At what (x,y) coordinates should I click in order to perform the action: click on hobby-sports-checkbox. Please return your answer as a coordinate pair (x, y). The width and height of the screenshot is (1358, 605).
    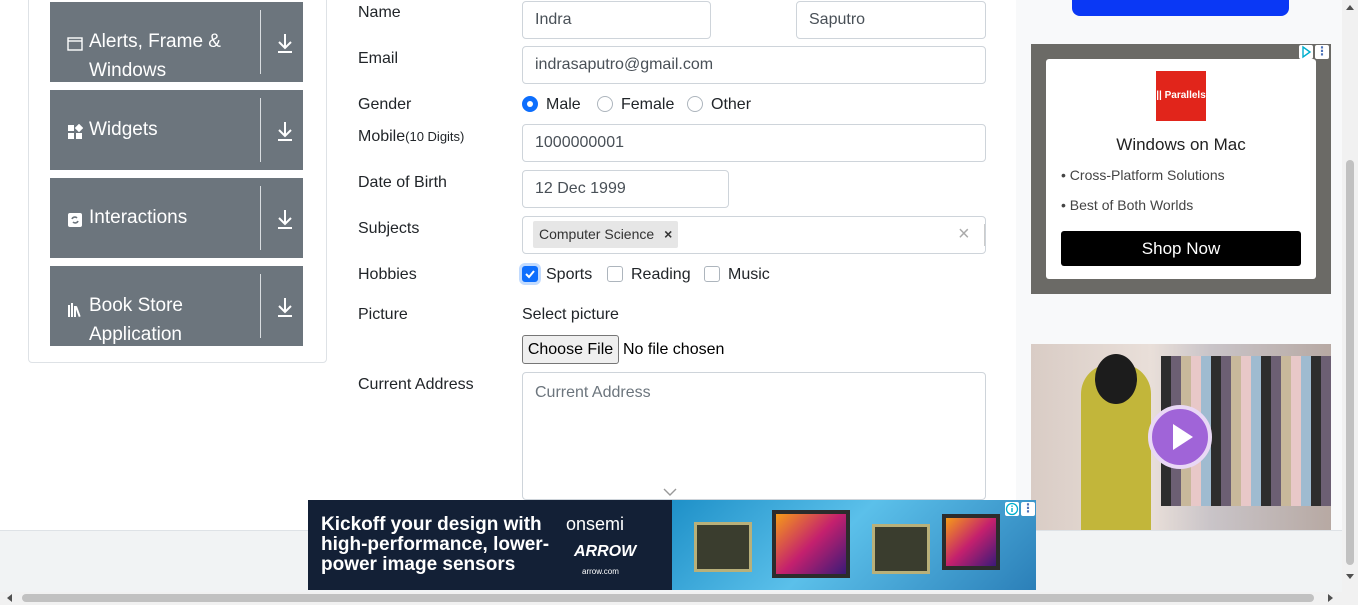
    Looking at the image, I should click on (530, 274).